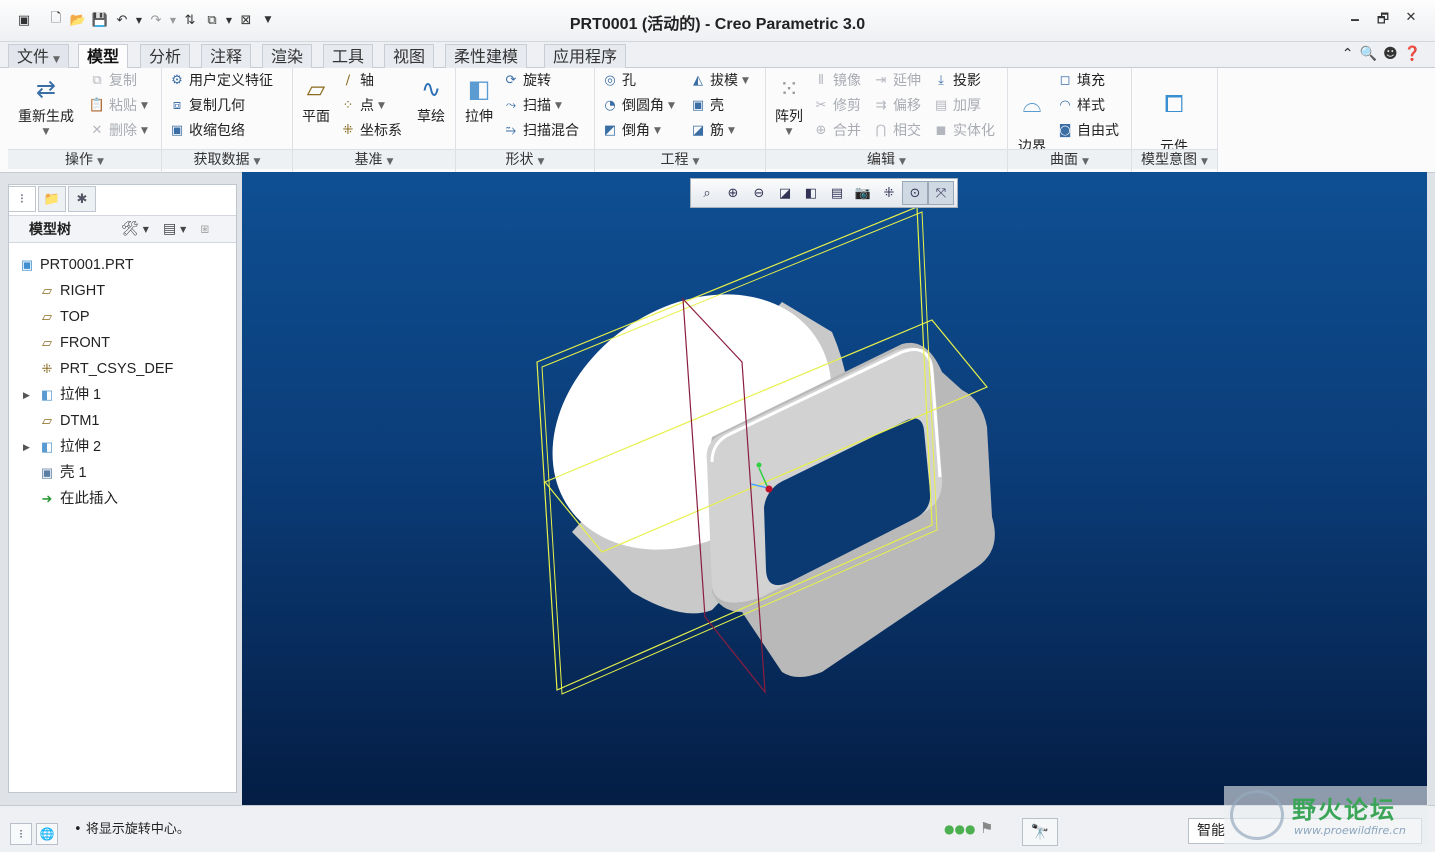 The width and height of the screenshot is (1435, 852). What do you see at coordinates (84, 159) in the screenshot?
I see `group-label-operations: 操作 ▼` at bounding box center [84, 159].